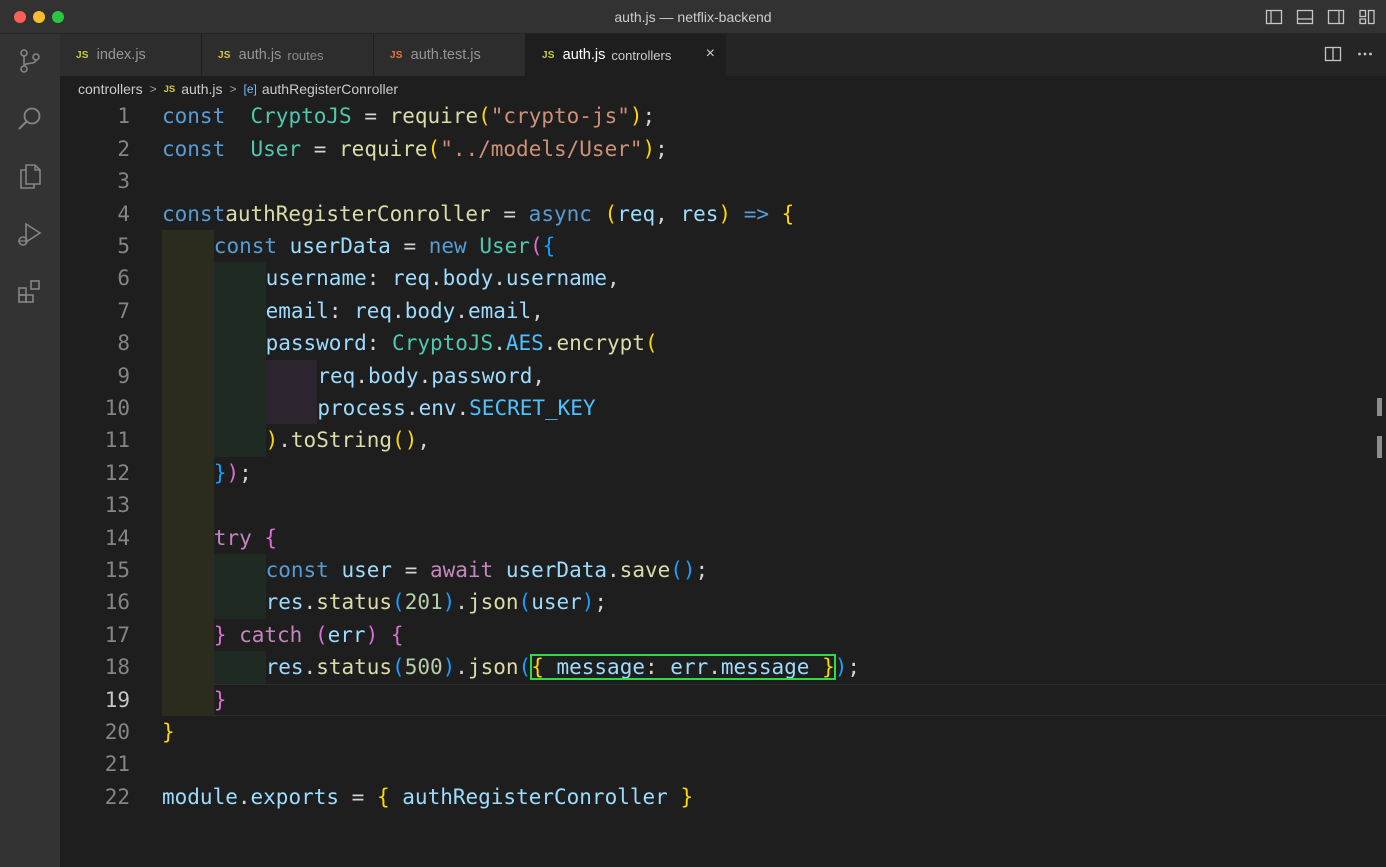 The height and width of the screenshot is (867, 1386). Describe the element at coordinates (723, 408) in the screenshot. I see `code-line: 10 process.env.SECRET_KEY` at that location.